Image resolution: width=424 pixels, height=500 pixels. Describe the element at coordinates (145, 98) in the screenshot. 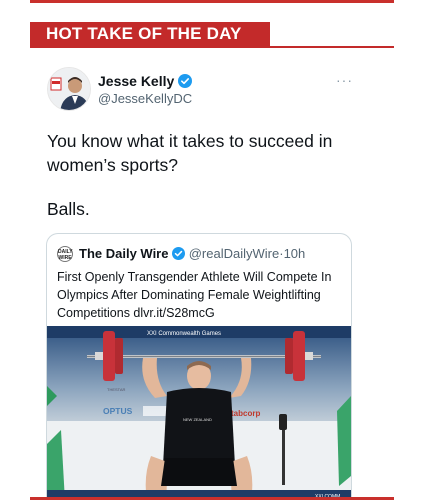

I see `author-handle: @JesseKellyDC` at that location.